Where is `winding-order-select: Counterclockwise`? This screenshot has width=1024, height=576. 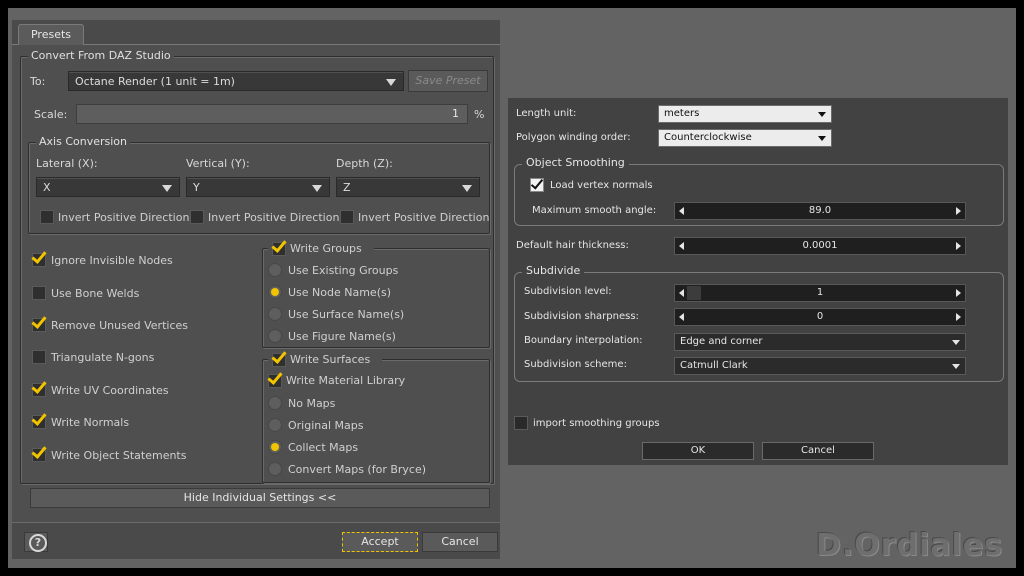
winding-order-select: Counterclockwise is located at coordinates (745, 138).